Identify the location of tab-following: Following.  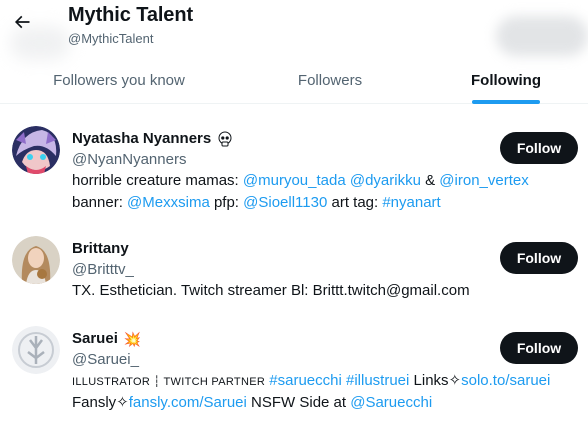
(506, 80).